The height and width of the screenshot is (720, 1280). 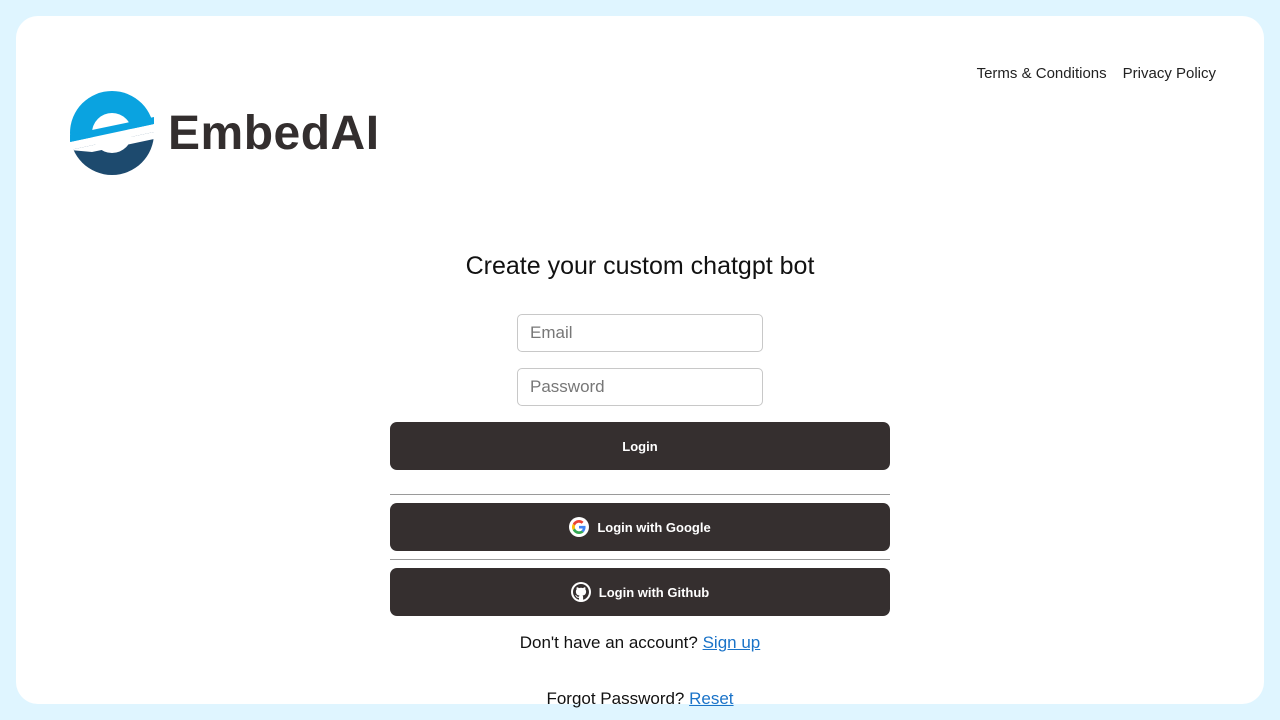 What do you see at coordinates (1169, 73) in the screenshot?
I see `privacy-link: Privacy Policy` at bounding box center [1169, 73].